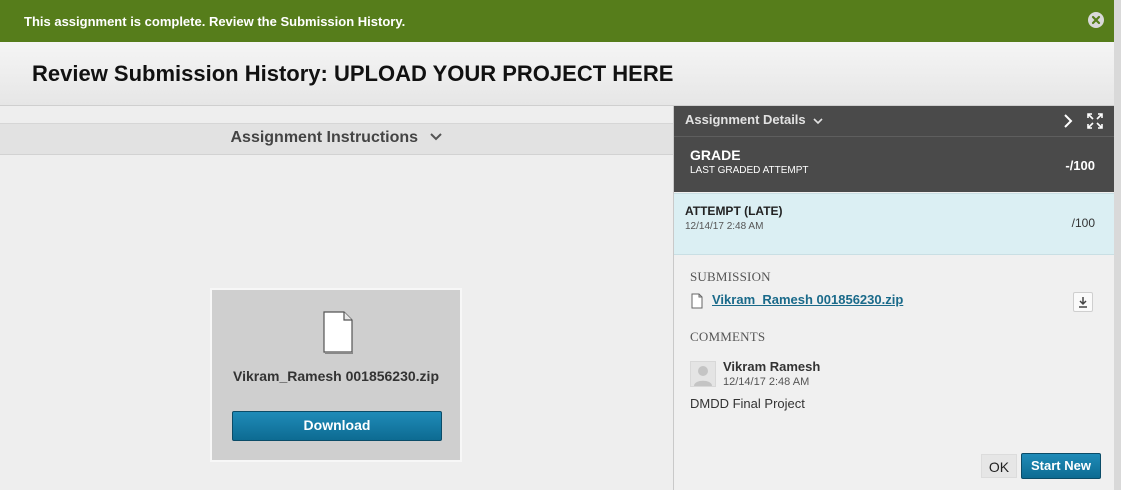  Describe the element at coordinates (999, 466) in the screenshot. I see `ok-button: OK` at that location.